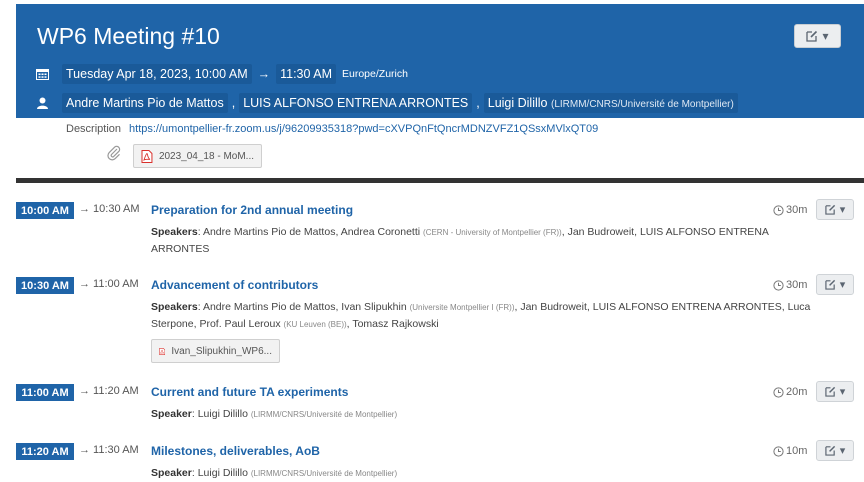 The image size is (864, 482). What do you see at coordinates (42, 103) in the screenshot?
I see `user-icon` at bounding box center [42, 103].